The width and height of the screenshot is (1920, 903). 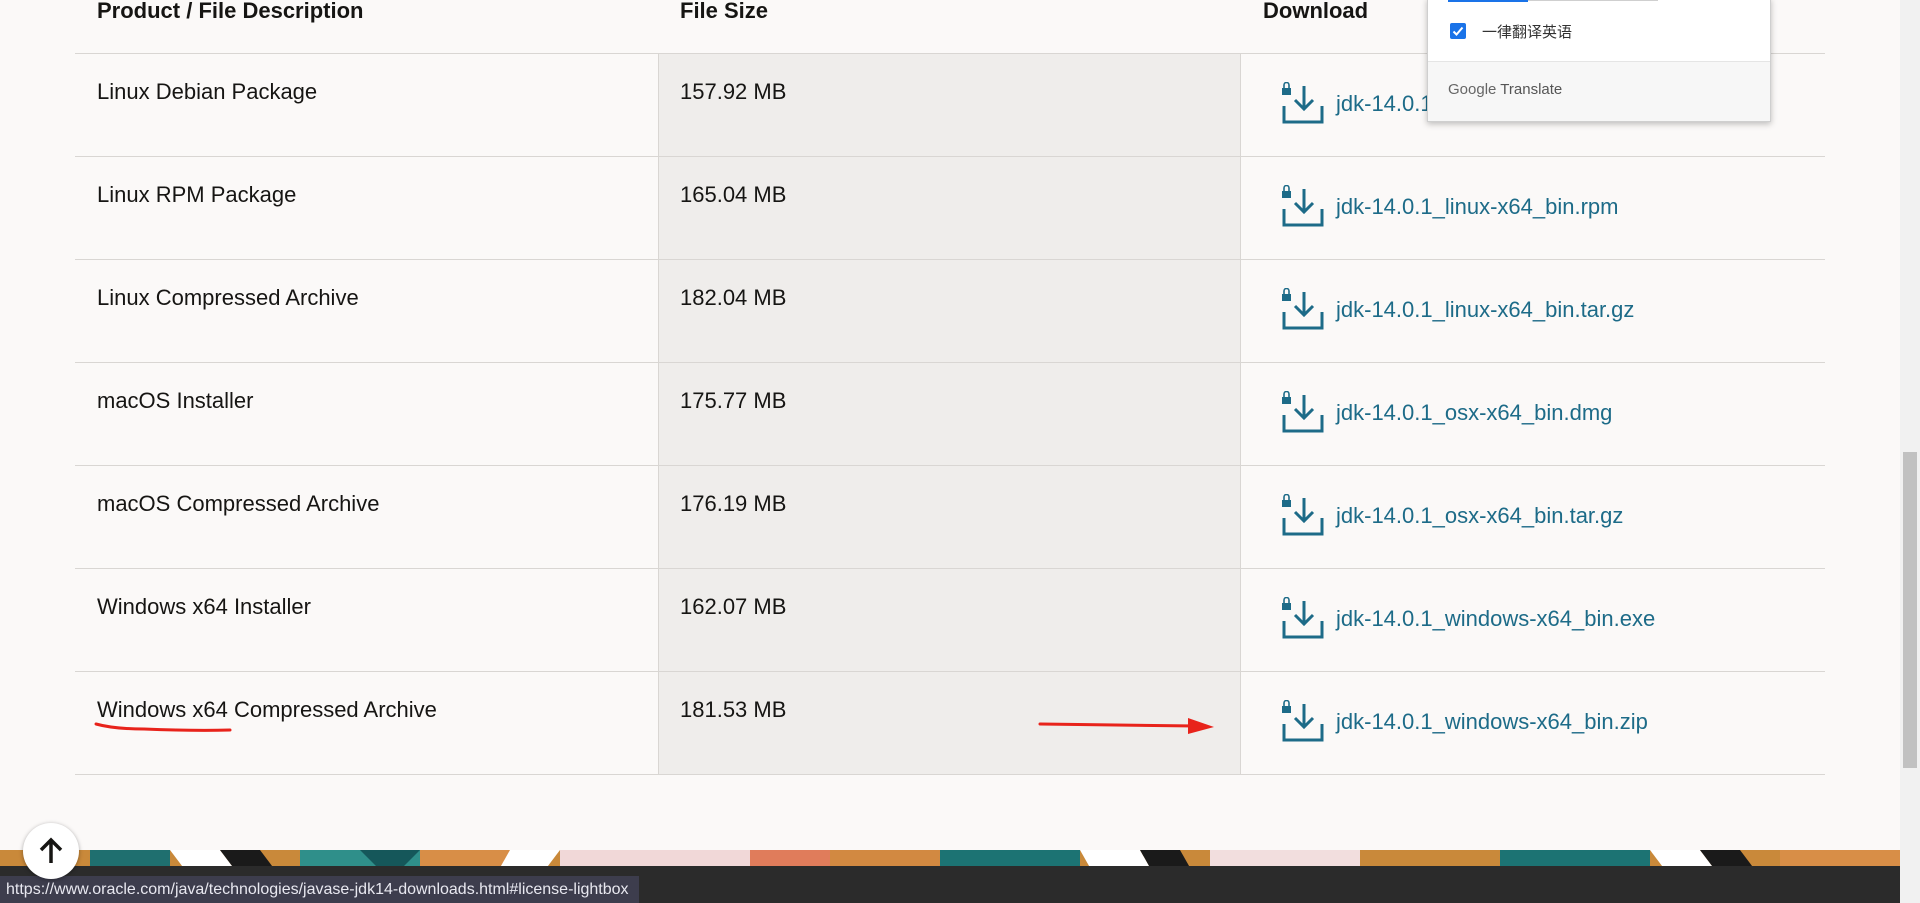 What do you see at coordinates (733, 297) in the screenshot?
I see `file-size: 182.04 MB` at bounding box center [733, 297].